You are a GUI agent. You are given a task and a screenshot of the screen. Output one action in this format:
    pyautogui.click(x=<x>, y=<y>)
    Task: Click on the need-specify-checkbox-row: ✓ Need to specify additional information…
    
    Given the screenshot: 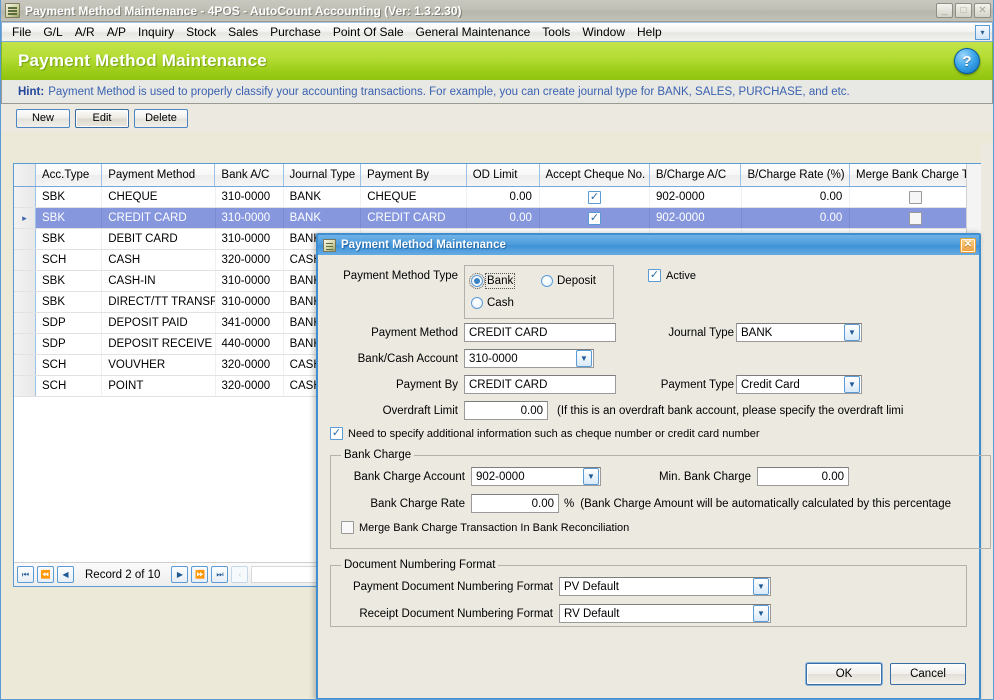 What is the action you would take?
    pyautogui.click(x=648, y=433)
    